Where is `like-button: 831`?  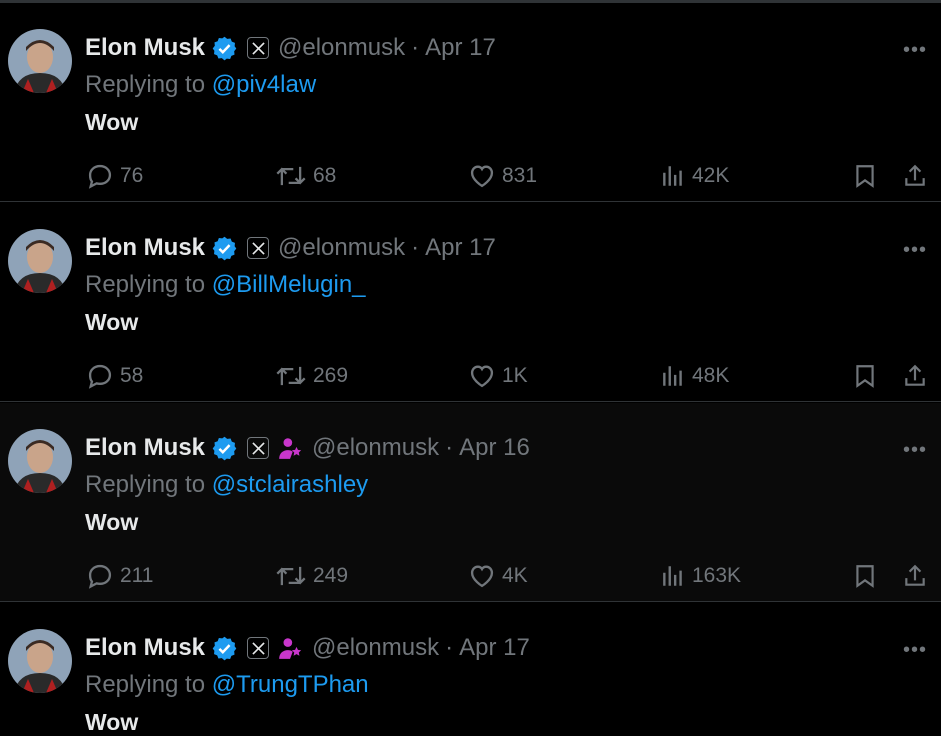 like-button: 831 is located at coordinates (502, 176).